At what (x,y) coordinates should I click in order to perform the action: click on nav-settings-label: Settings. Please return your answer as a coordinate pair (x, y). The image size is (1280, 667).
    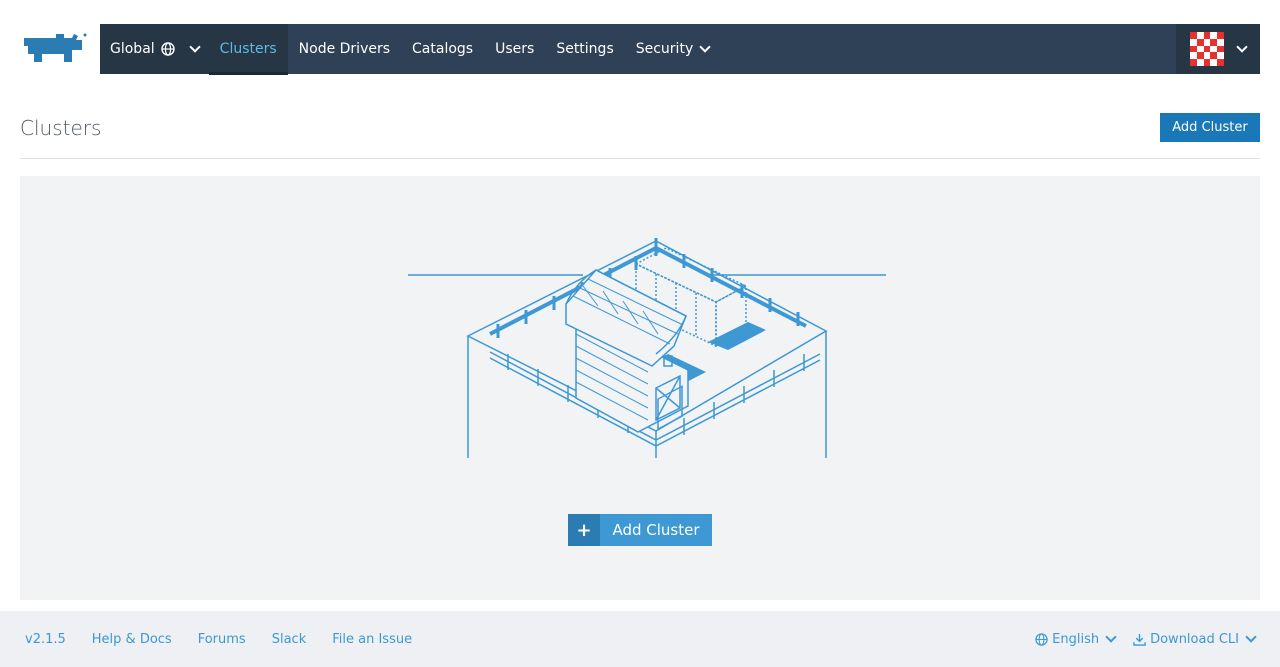
    Looking at the image, I should click on (585, 49).